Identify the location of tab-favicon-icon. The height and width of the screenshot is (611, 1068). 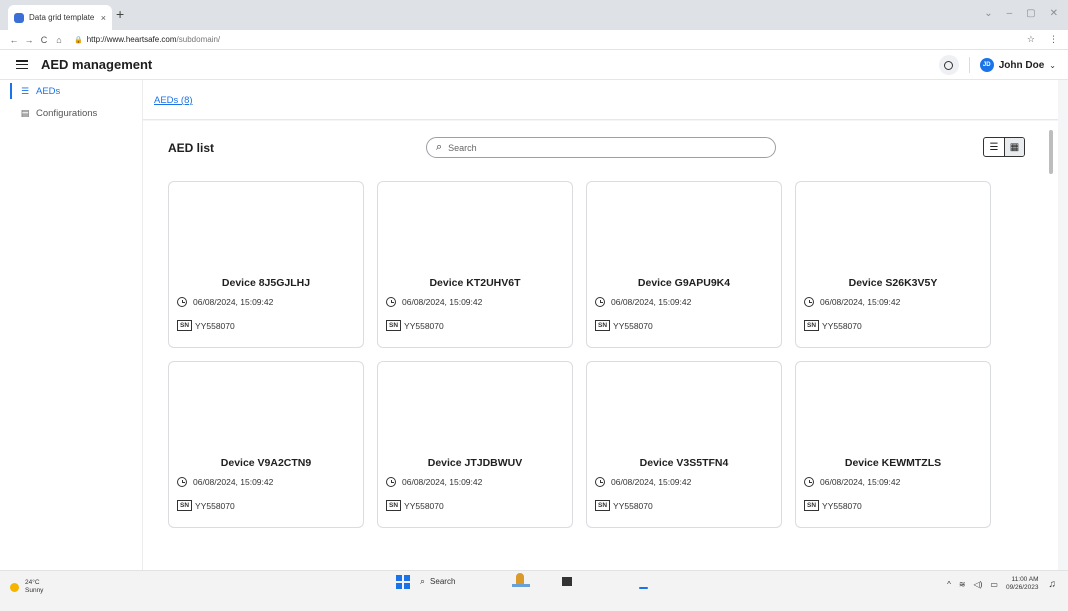
(19, 17).